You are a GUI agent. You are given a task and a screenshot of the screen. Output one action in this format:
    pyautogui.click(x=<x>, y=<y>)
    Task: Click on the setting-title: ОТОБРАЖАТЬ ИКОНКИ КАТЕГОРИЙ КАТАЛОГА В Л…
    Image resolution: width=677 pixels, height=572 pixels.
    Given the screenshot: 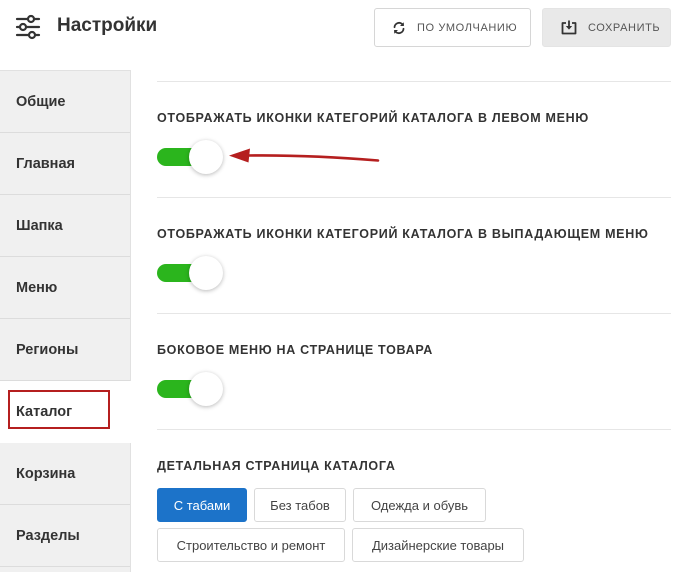 What is the action you would take?
    pyautogui.click(x=373, y=118)
    